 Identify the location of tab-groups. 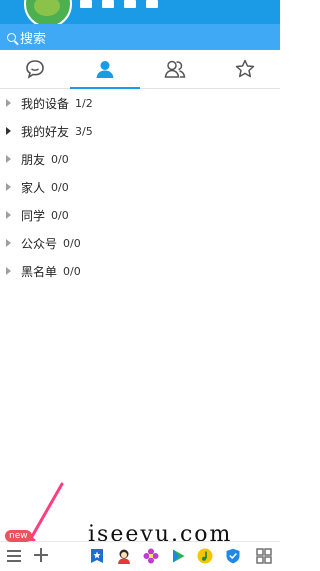
(175, 69).